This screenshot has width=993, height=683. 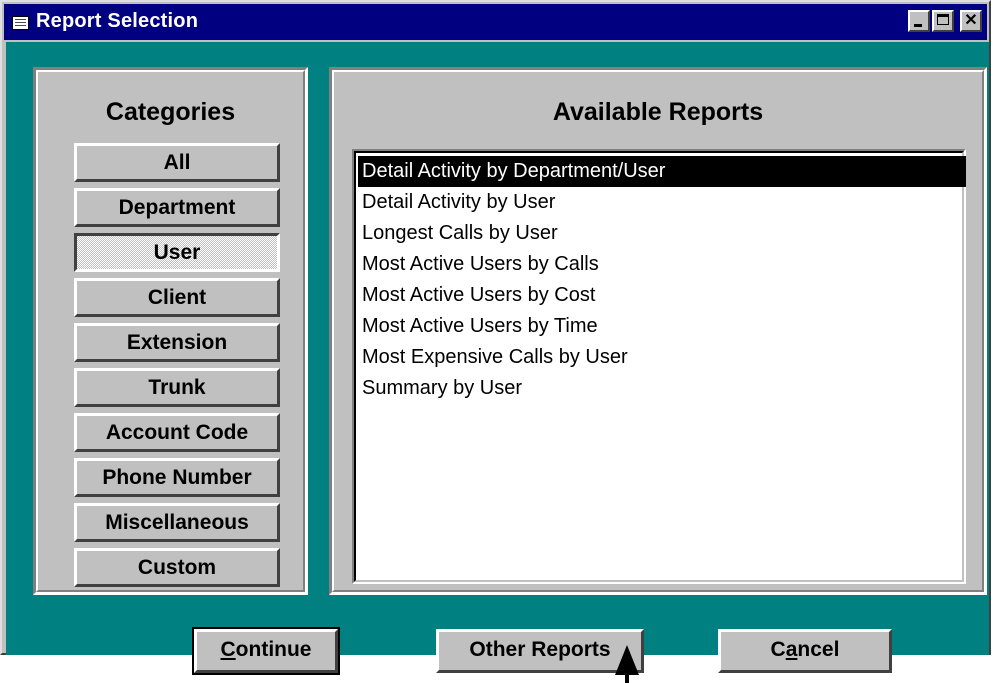 What do you see at coordinates (662, 264) in the screenshot?
I see `report-list-item: Most Active Users by Calls` at bounding box center [662, 264].